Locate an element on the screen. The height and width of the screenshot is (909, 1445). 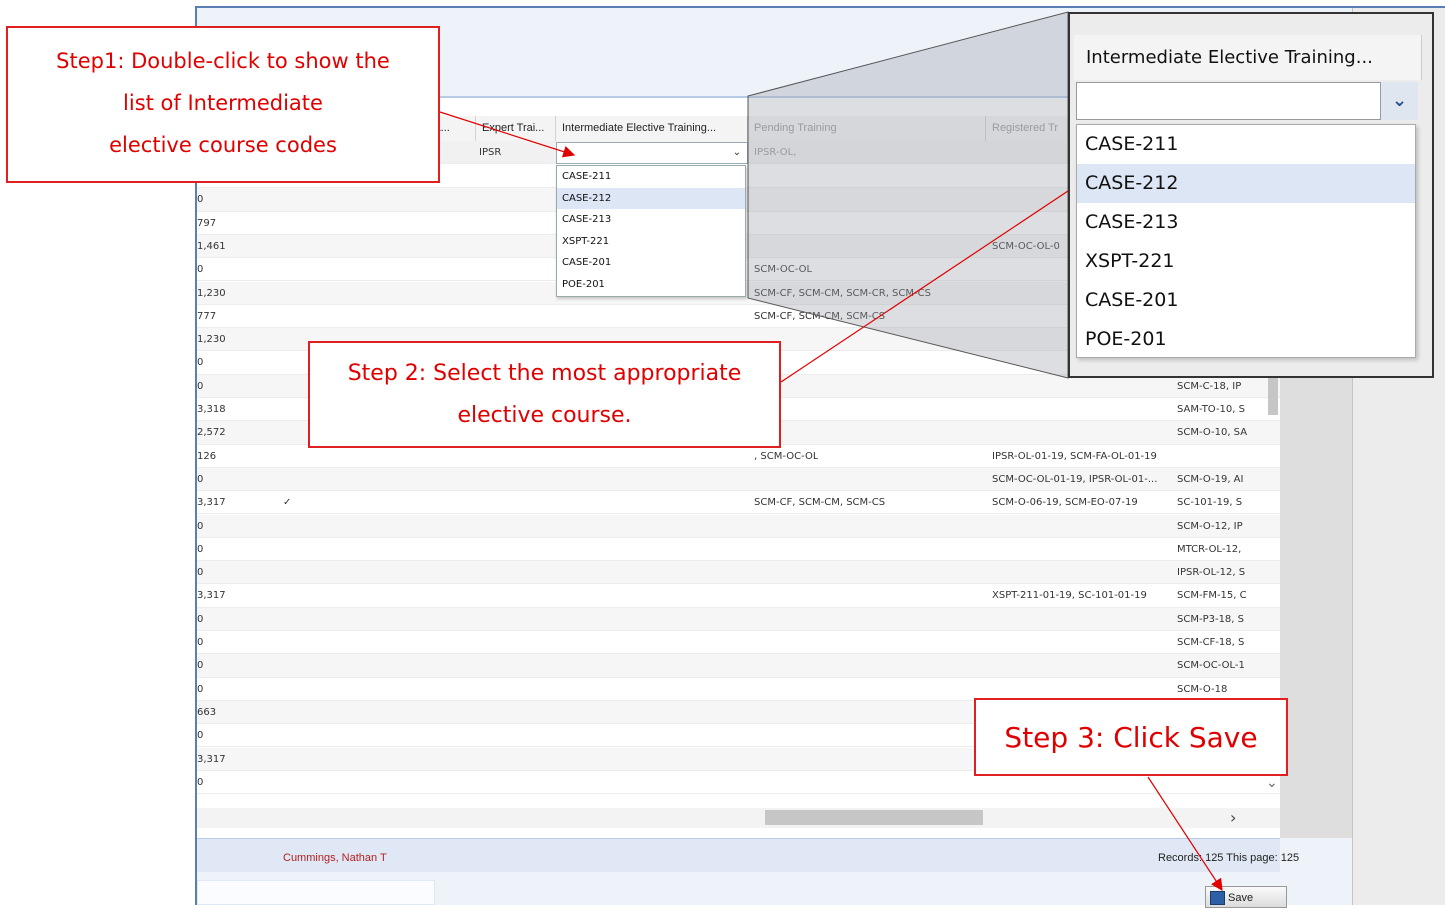
count-cell: 777 is located at coordinates (207, 316).